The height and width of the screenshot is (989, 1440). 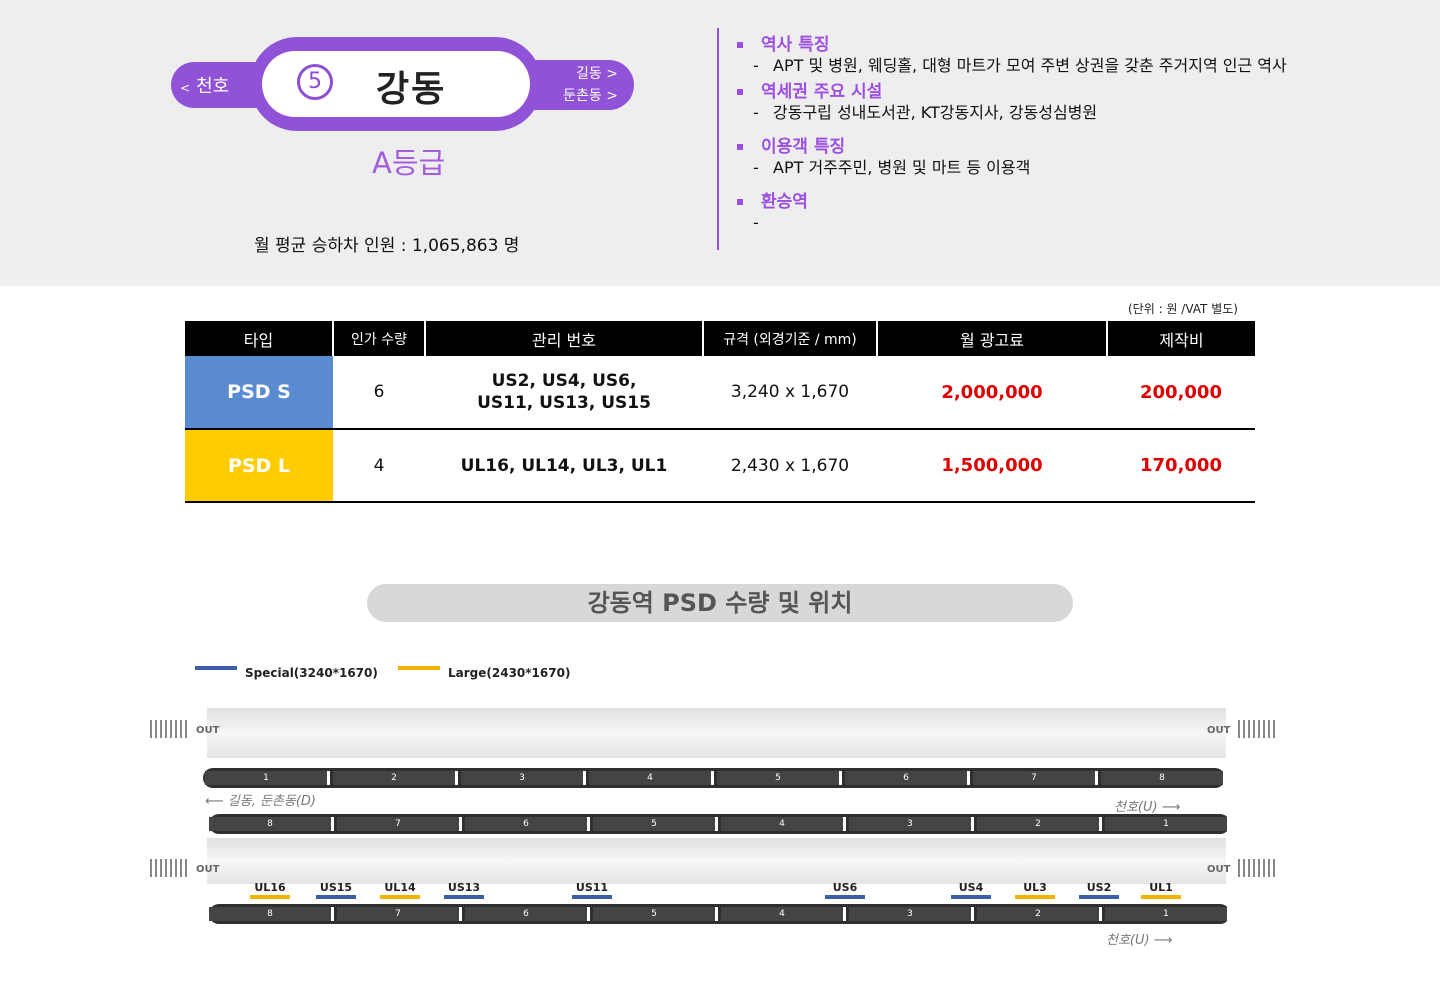 I want to click on column-header: 관리 번호, so click(x=563, y=338).